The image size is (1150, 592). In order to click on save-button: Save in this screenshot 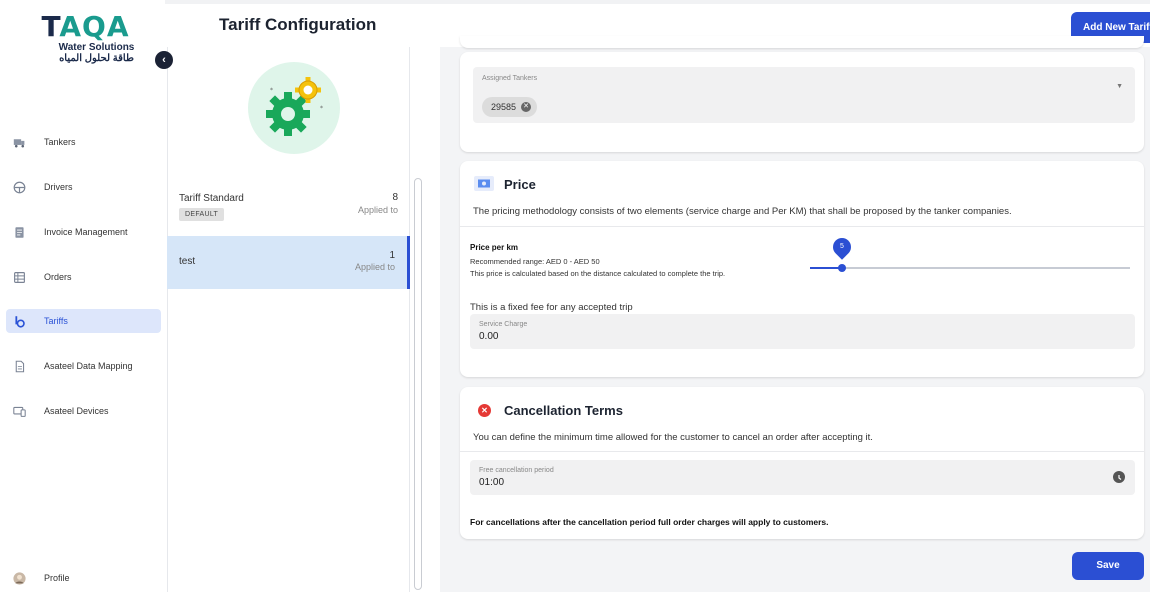, I will do `click(1108, 566)`.